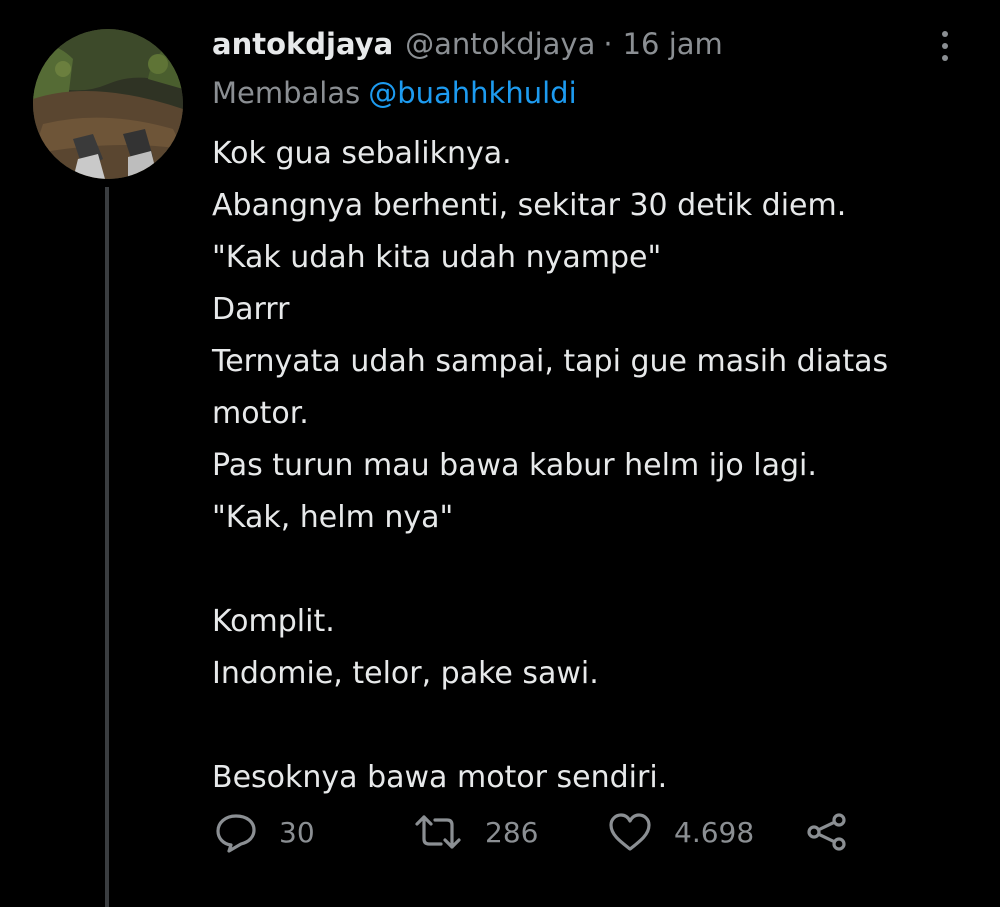 The width and height of the screenshot is (1000, 907). What do you see at coordinates (543, 832) in the screenshot?
I see `action-bar: 30 286 4.698` at bounding box center [543, 832].